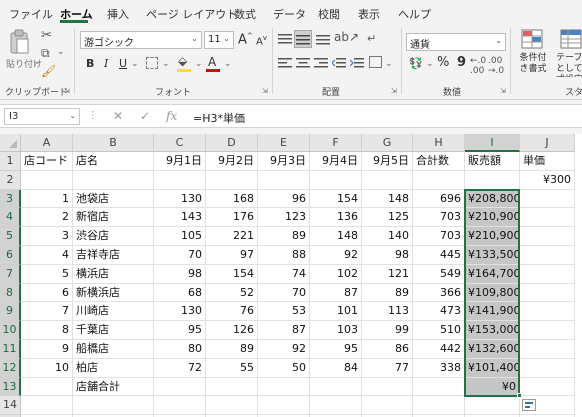 This screenshot has height=417, width=582. Describe the element at coordinates (387, 161) in the screenshot. I see `header-cell-d5: 9月5日` at that location.